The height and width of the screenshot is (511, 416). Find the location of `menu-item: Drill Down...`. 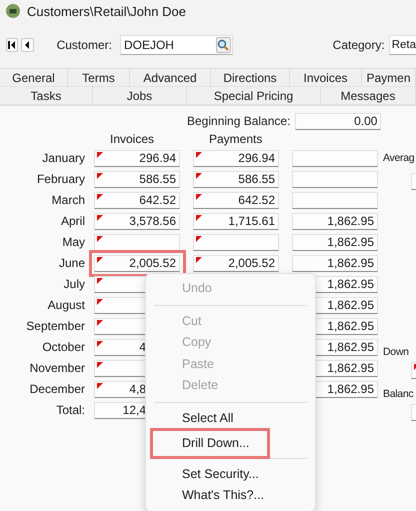

menu-item: Drill Down... is located at coordinates (230, 443).